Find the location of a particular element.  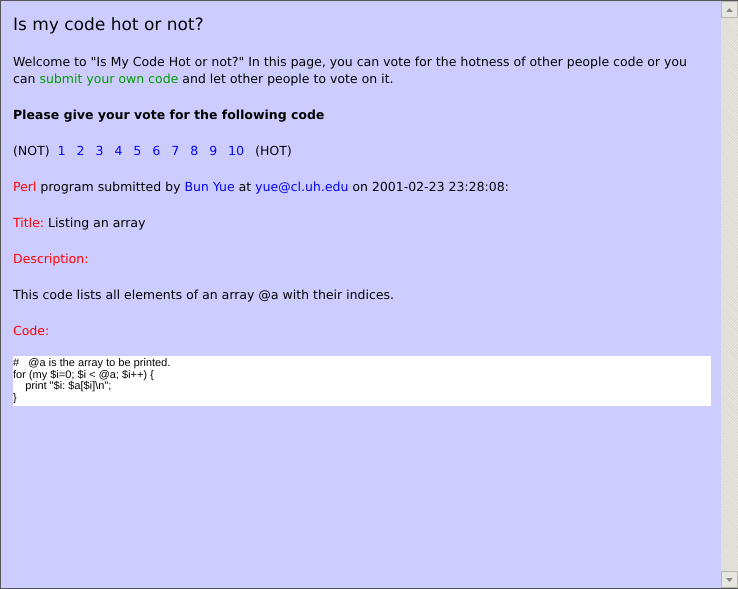

email-link: yue@cl.uh.edu is located at coordinates (301, 186).